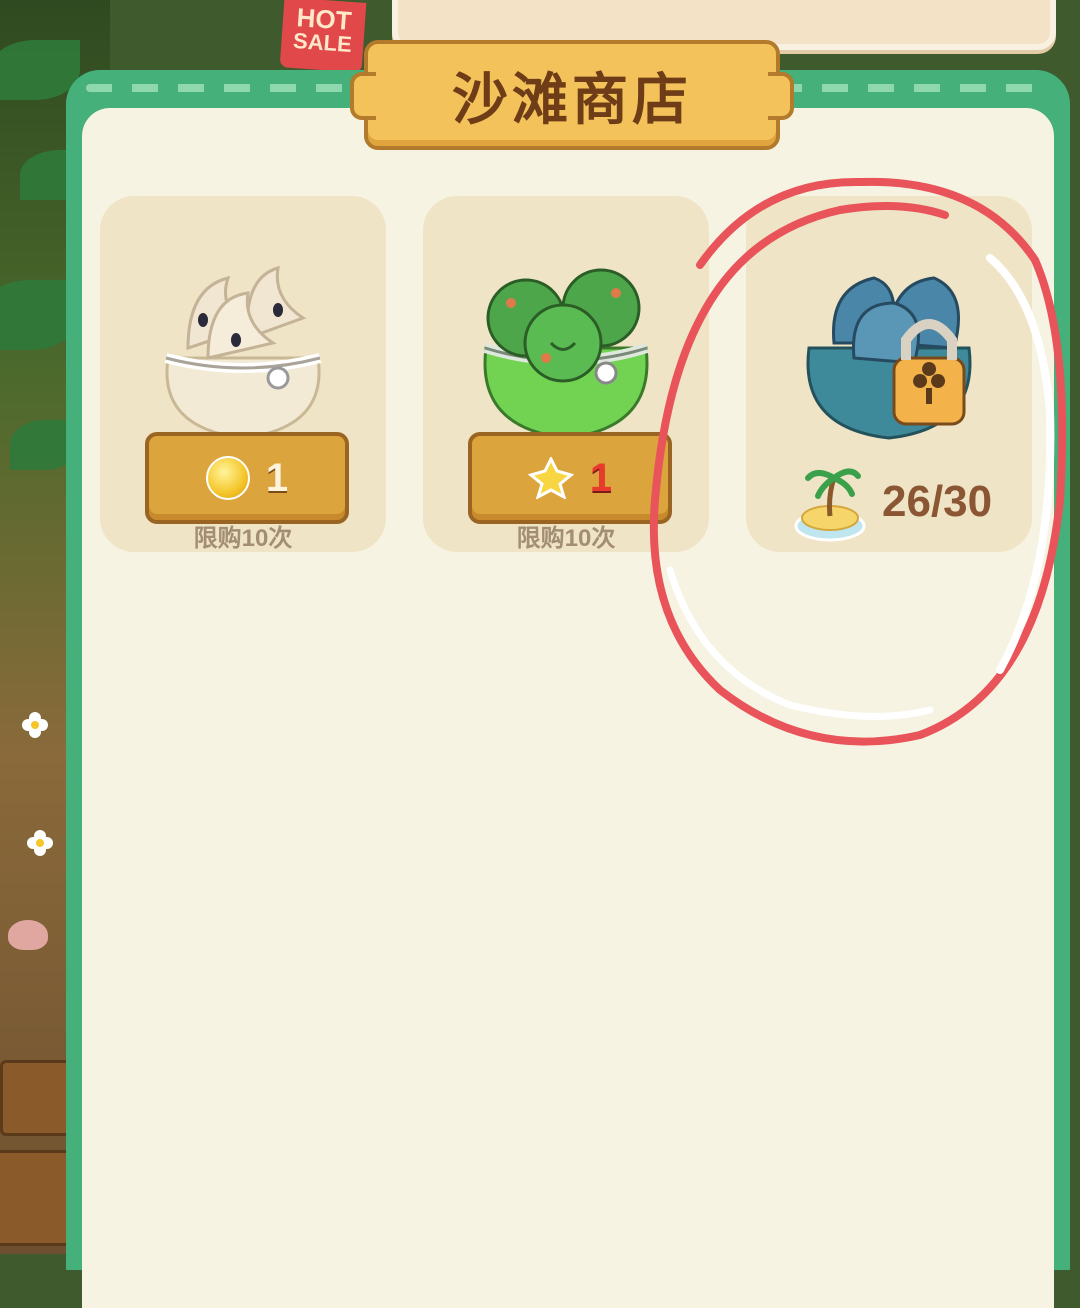  What do you see at coordinates (243, 538) in the screenshot?
I see `purchase-limit: 限购10次` at bounding box center [243, 538].